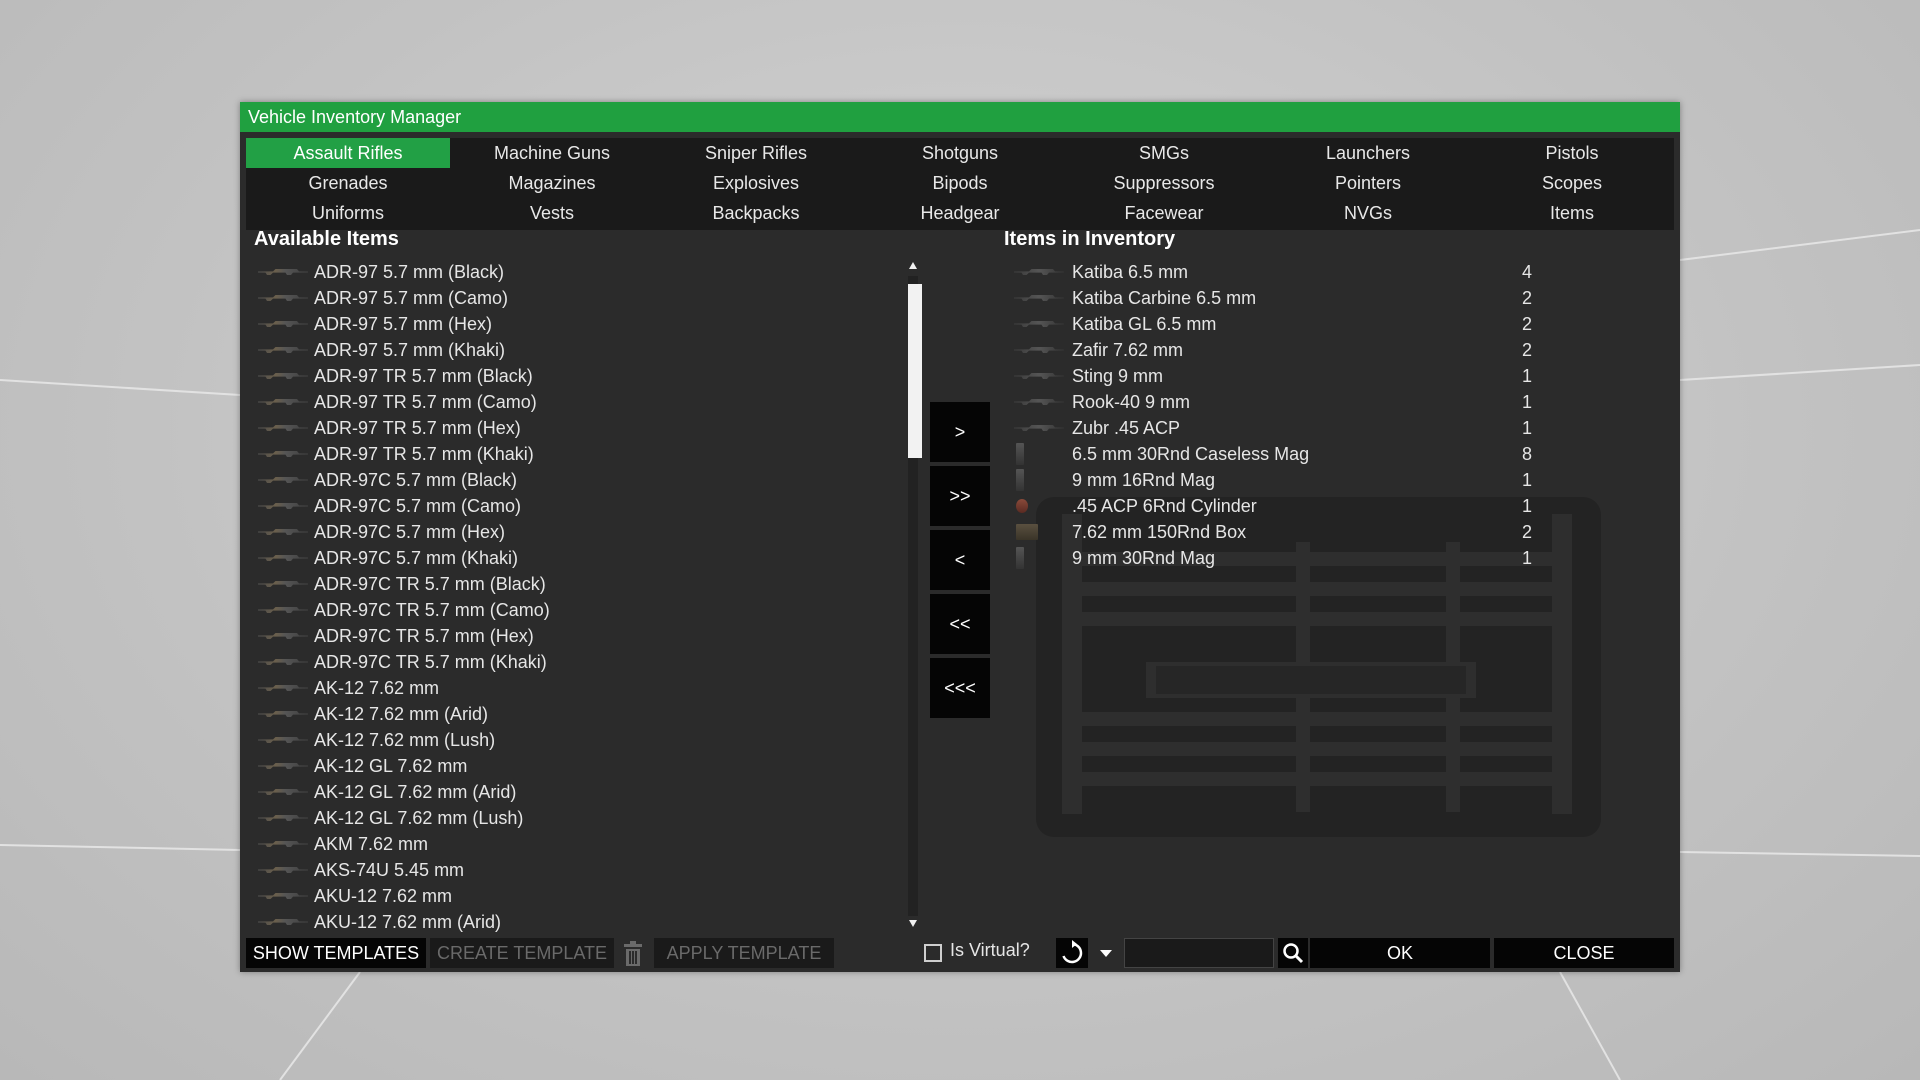 The width and height of the screenshot is (1920, 1080). Describe the element at coordinates (1572, 153) in the screenshot. I see `tab-pistols: Pistols` at that location.